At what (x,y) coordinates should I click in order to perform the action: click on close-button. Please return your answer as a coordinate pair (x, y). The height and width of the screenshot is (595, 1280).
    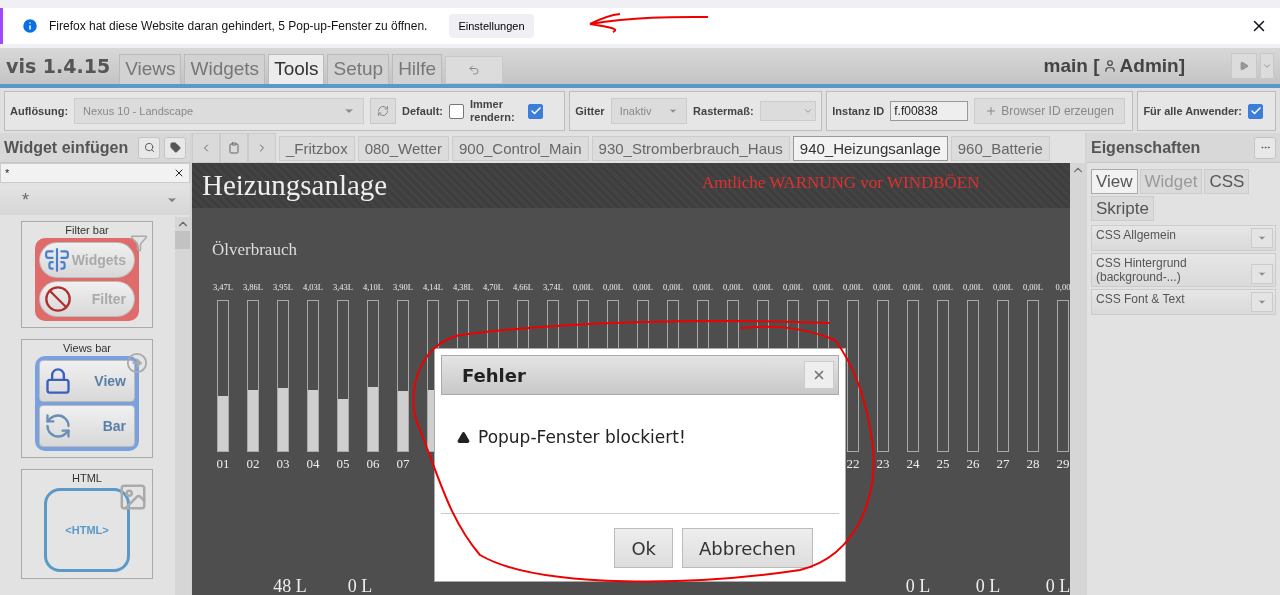
    Looking at the image, I should click on (819, 375).